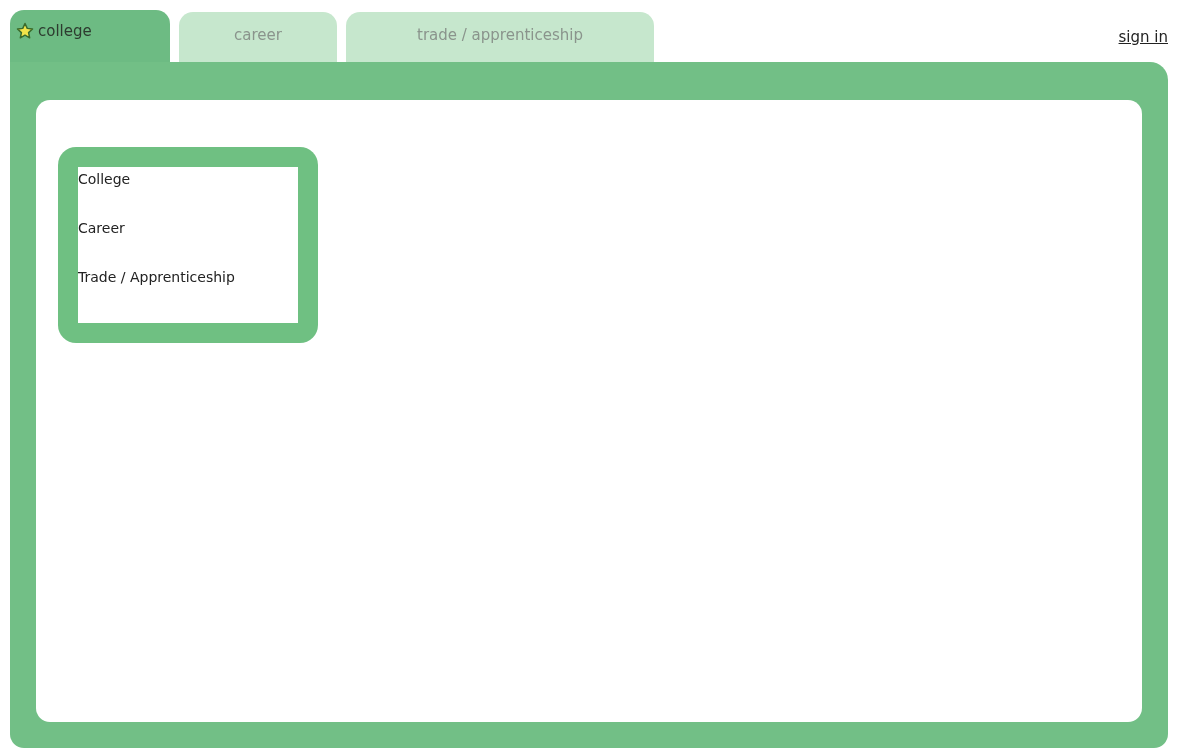  What do you see at coordinates (25, 31) in the screenshot?
I see `star-icon` at bounding box center [25, 31].